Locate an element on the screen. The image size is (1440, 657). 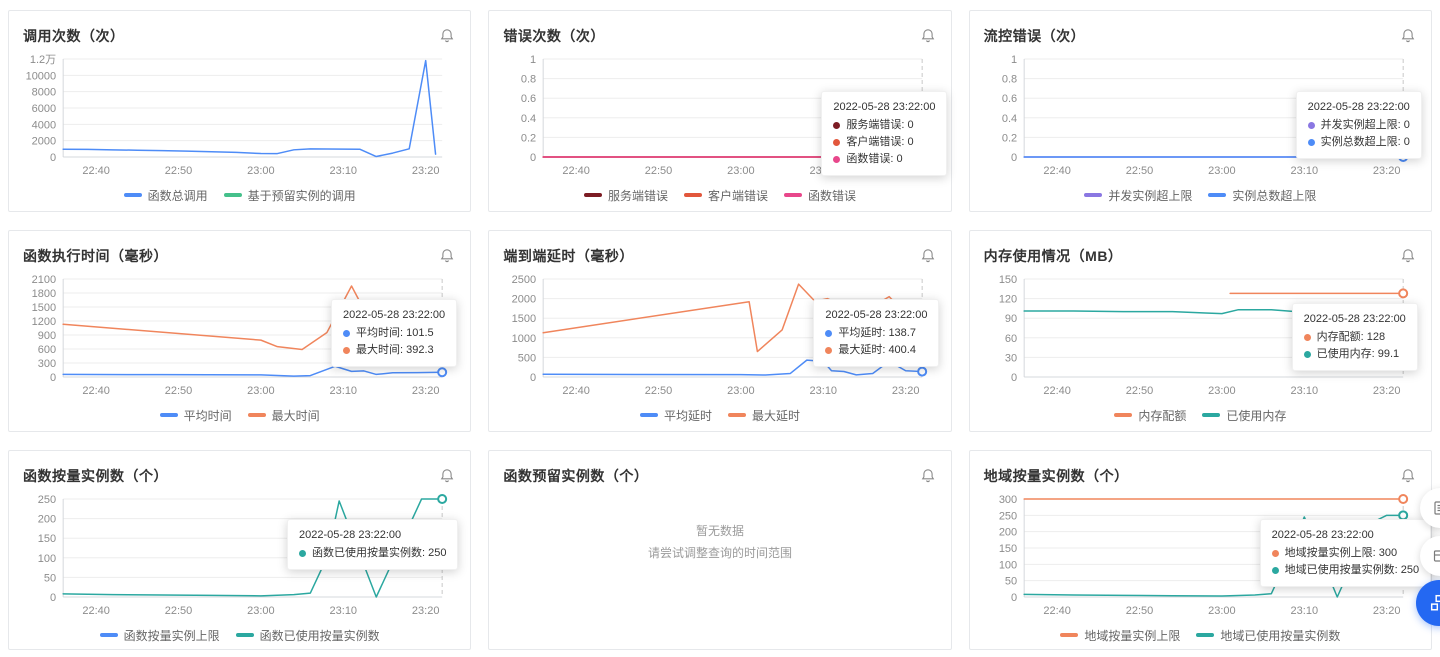
tooltip-row: 函数错误: 0 is located at coordinates (884, 159).